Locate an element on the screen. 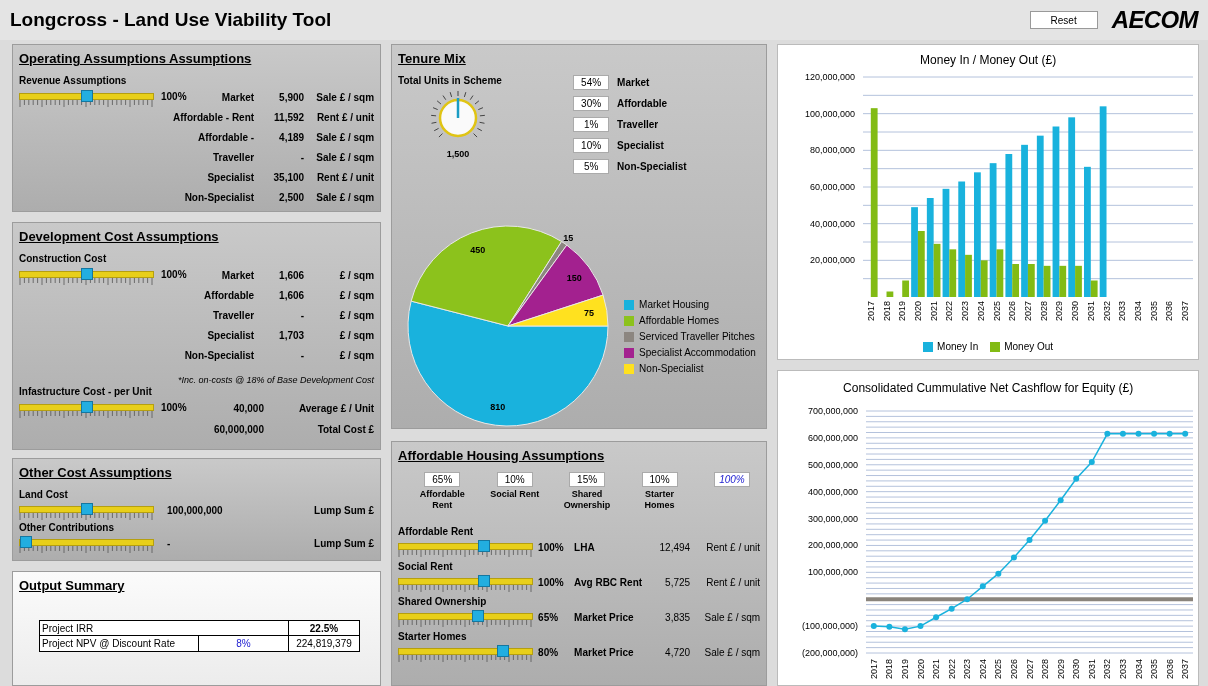 The width and height of the screenshot is (1208, 686). row-value: 5,900 is located at coordinates (292, 97).